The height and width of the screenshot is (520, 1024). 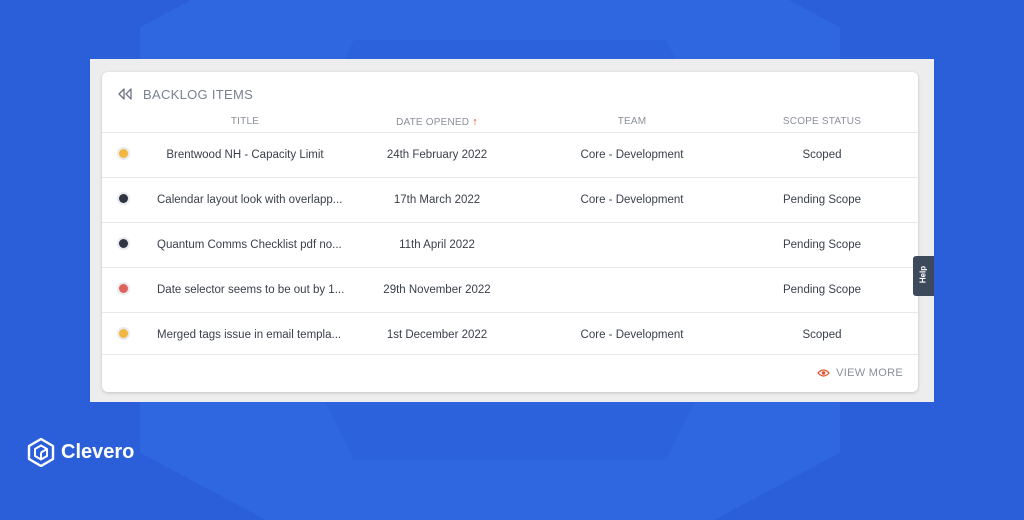 What do you see at coordinates (437, 335) in the screenshot?
I see `row-date: 1st December 2022` at bounding box center [437, 335].